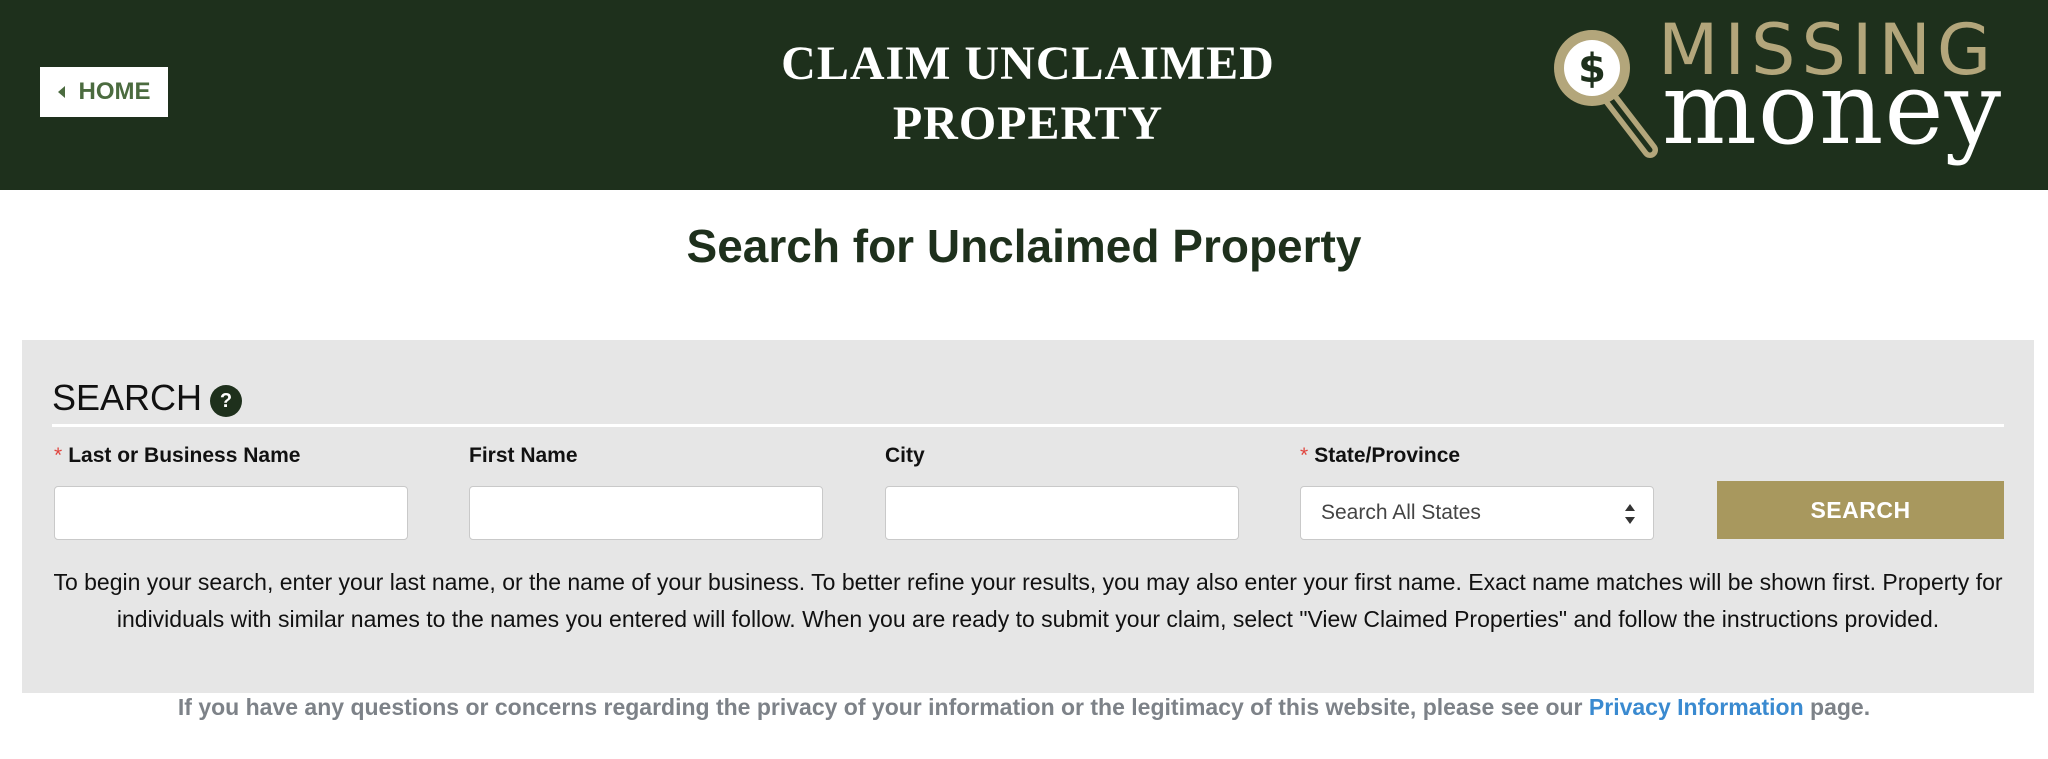 This screenshot has width=2048, height=759. Describe the element at coordinates (1696, 707) in the screenshot. I see `privacy-information-link: Privacy Information` at that location.